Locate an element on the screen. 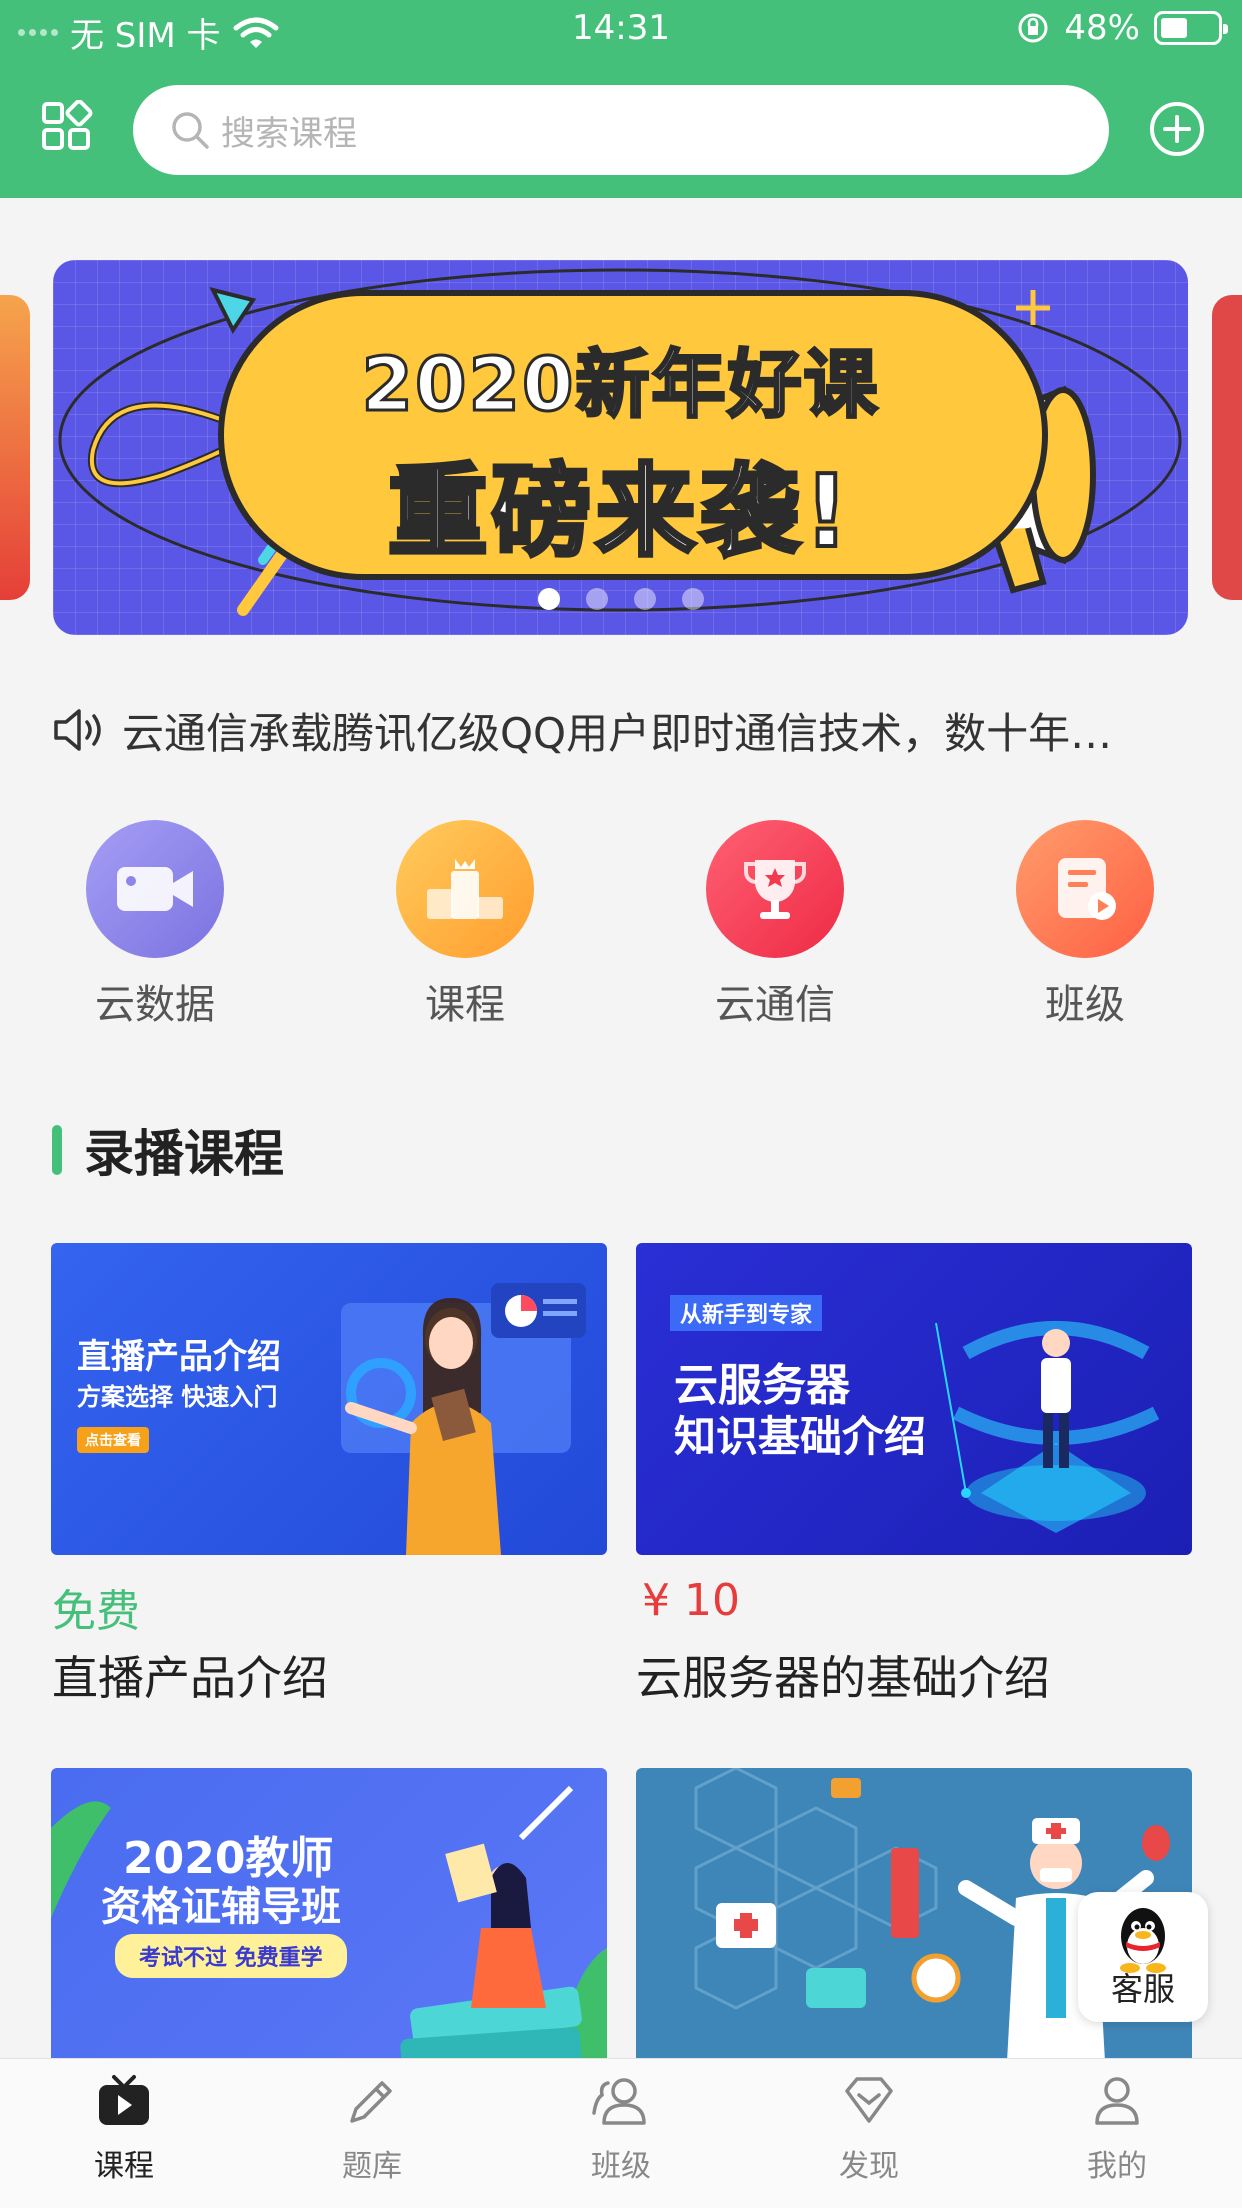 This screenshot has height=2208, width=1242. document-play-icon is located at coordinates (1085, 889).